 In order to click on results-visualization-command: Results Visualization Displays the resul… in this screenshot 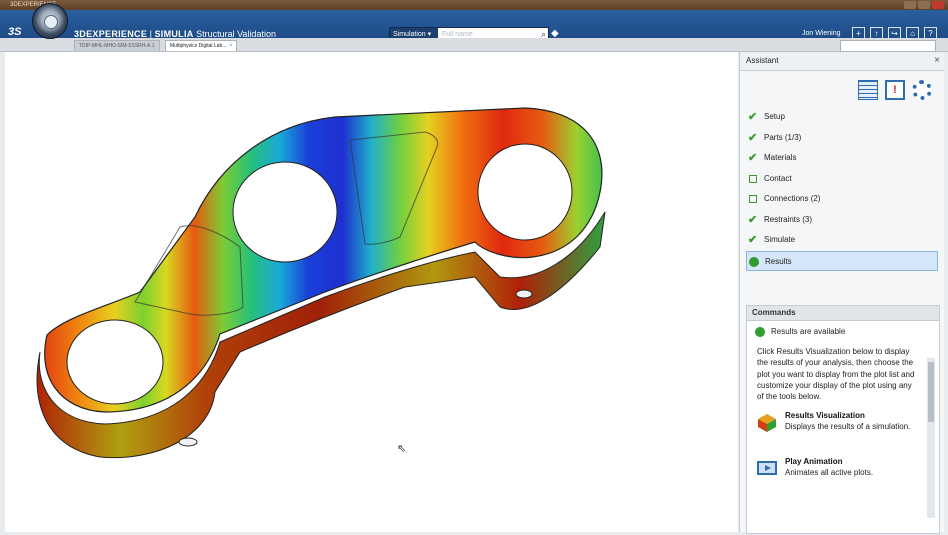, I will do `click(843, 429)`.